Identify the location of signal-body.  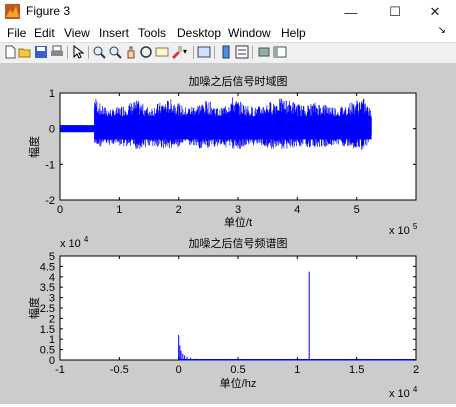
(233, 128).